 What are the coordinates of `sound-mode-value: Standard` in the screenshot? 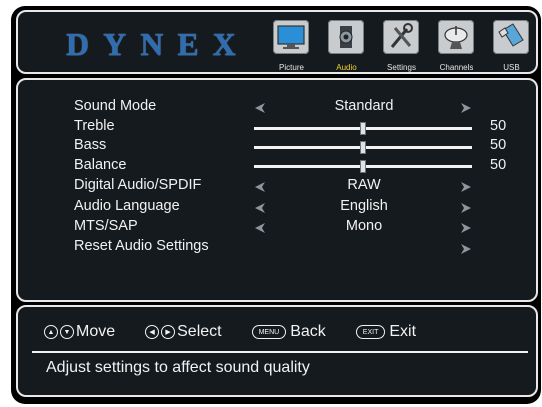 It's located at (364, 106).